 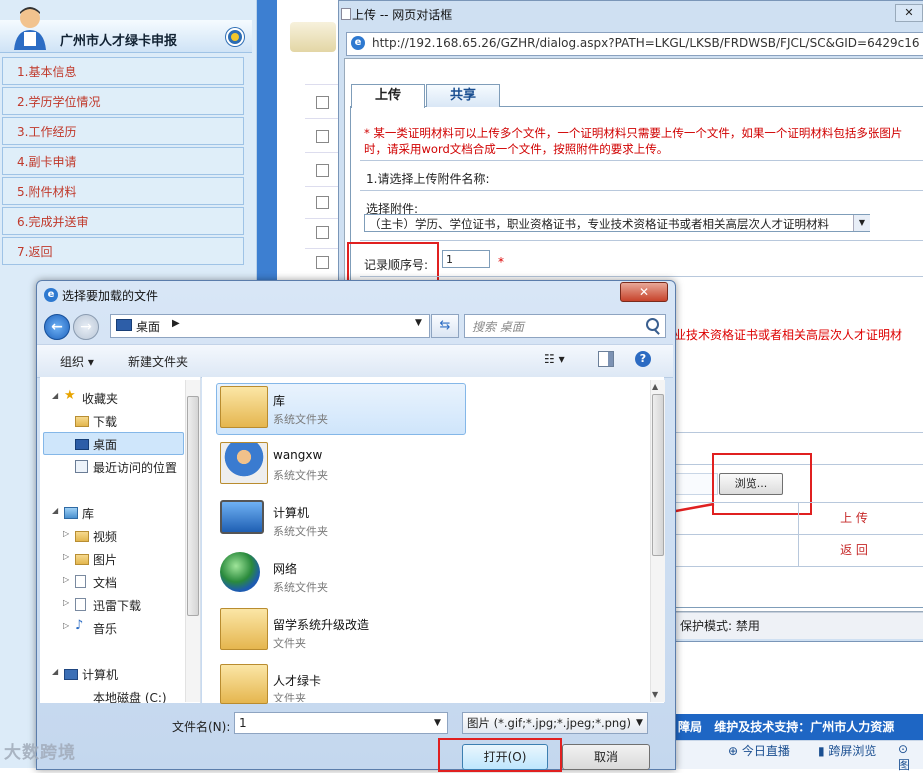 I want to click on preview-pane-icon, so click(x=606, y=359).